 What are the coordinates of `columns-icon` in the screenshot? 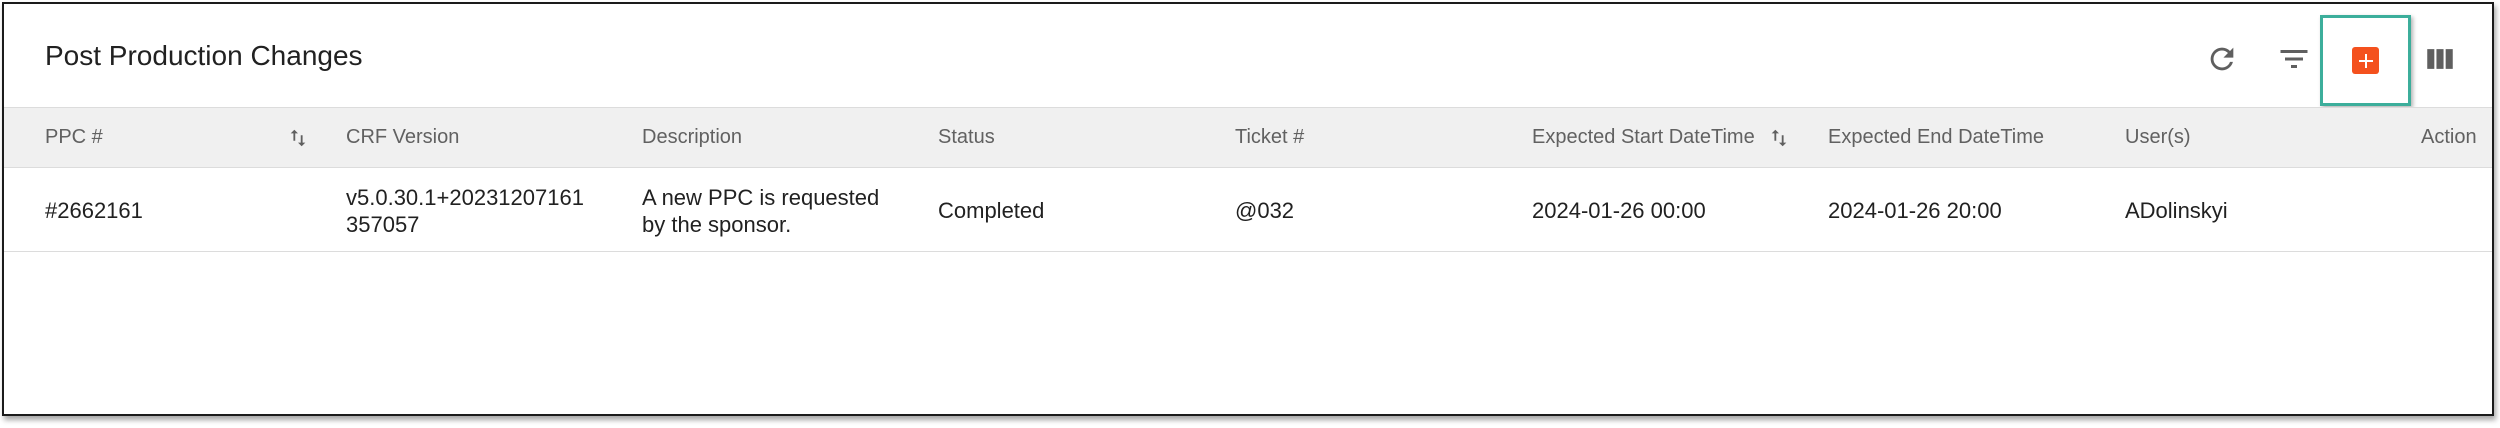 It's located at (2440, 59).